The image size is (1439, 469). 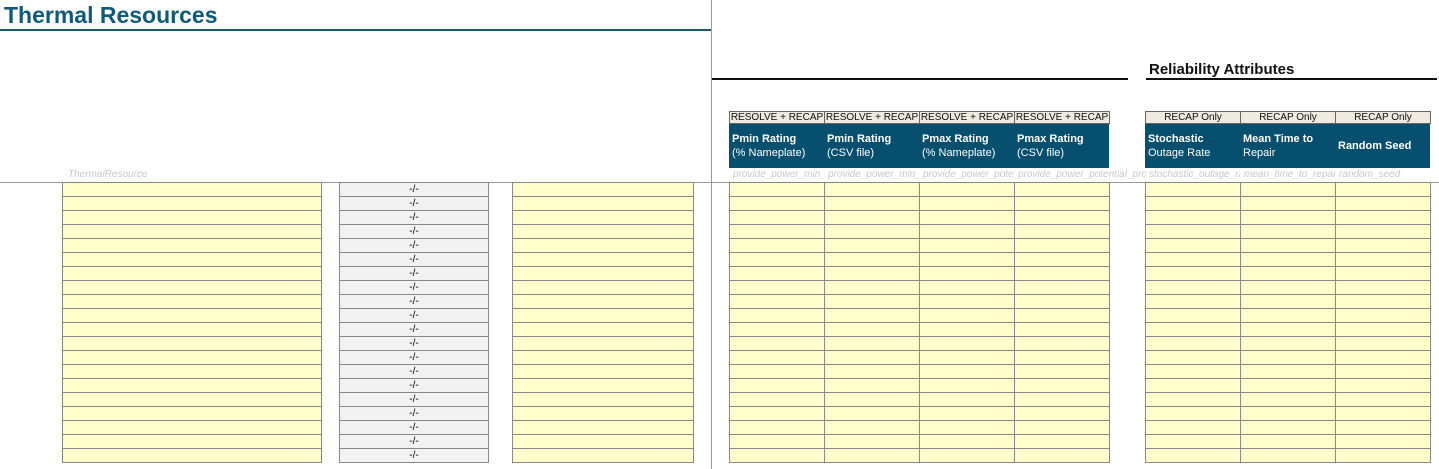 I want to click on reliability_columns-header: Random Seed, so click(x=1382, y=146).